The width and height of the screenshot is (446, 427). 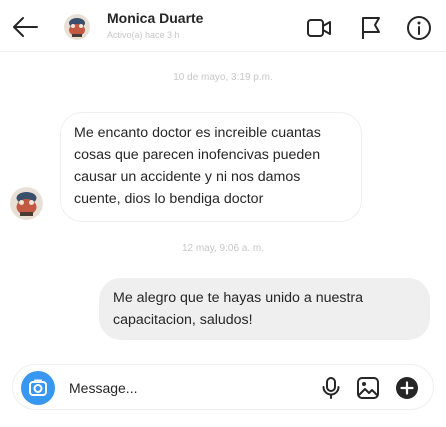 What do you see at coordinates (143, 35) in the screenshot?
I see `active-status: Activo(a) hace 3 h` at bounding box center [143, 35].